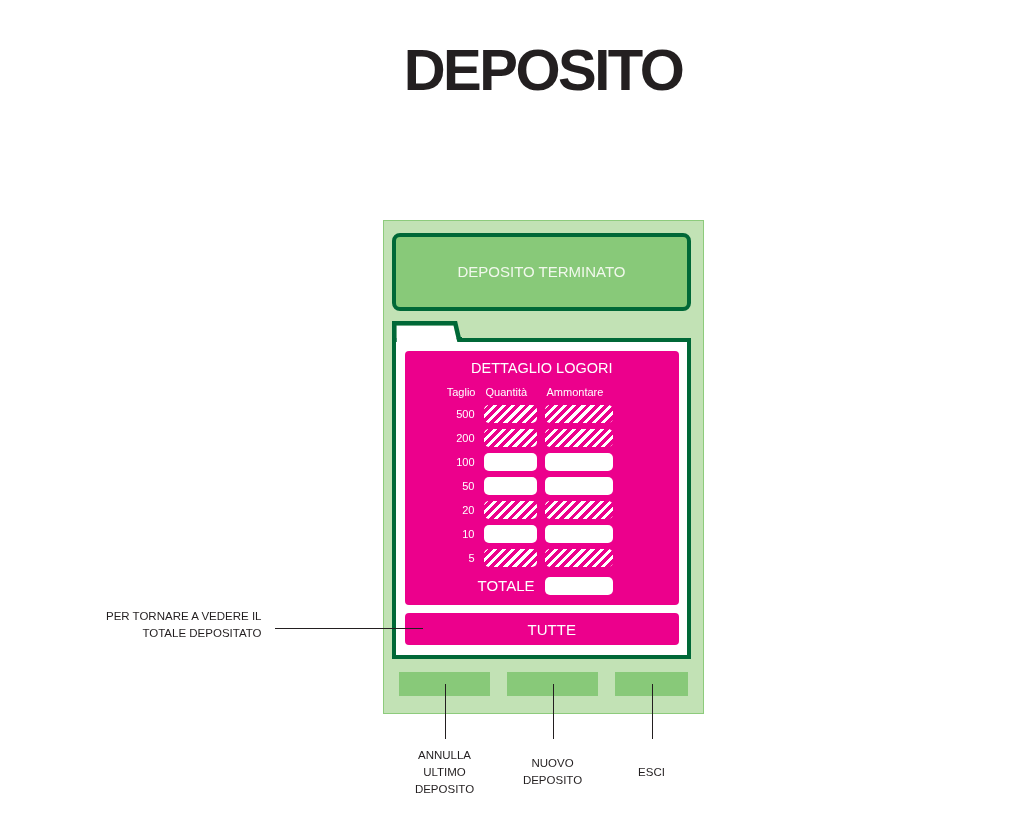 This screenshot has width=1022, height=823. Describe the element at coordinates (541, 629) in the screenshot. I see `all-button: TUTTE` at that location.